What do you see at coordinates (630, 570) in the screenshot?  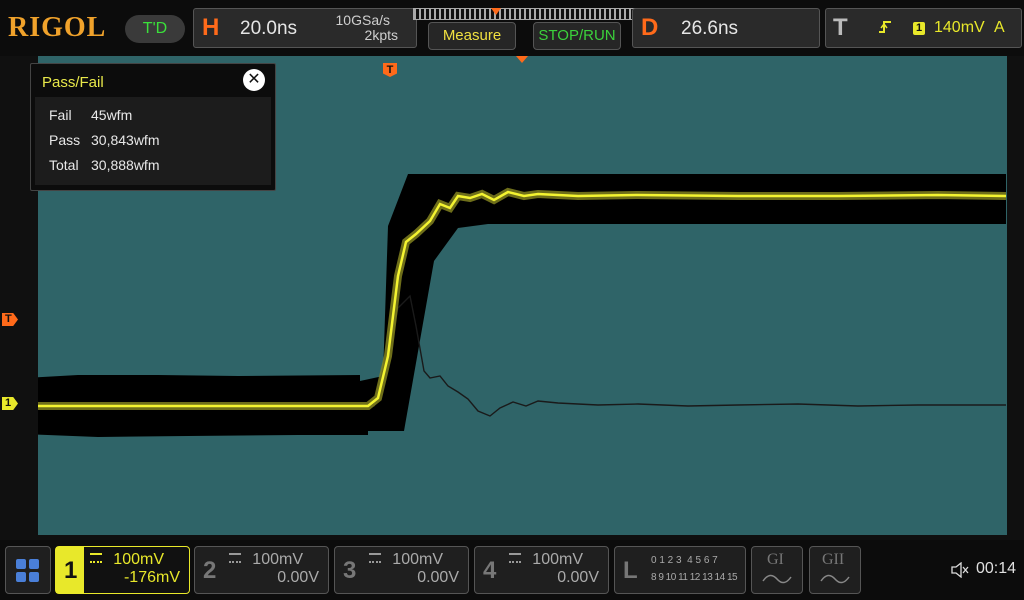 I see `logic-letter: L` at bounding box center [630, 570].